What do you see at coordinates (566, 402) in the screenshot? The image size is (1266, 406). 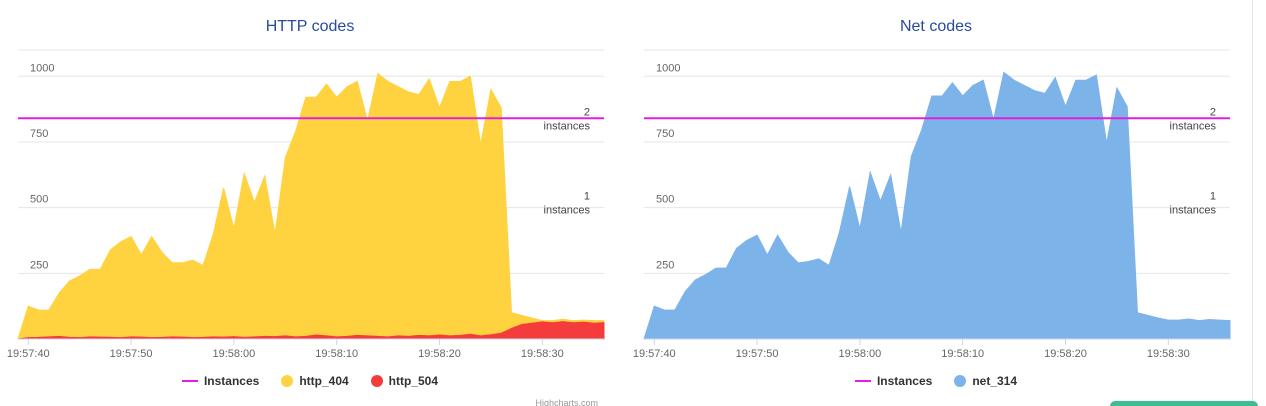 I see `credits-link: Highcharts.com` at bounding box center [566, 402].